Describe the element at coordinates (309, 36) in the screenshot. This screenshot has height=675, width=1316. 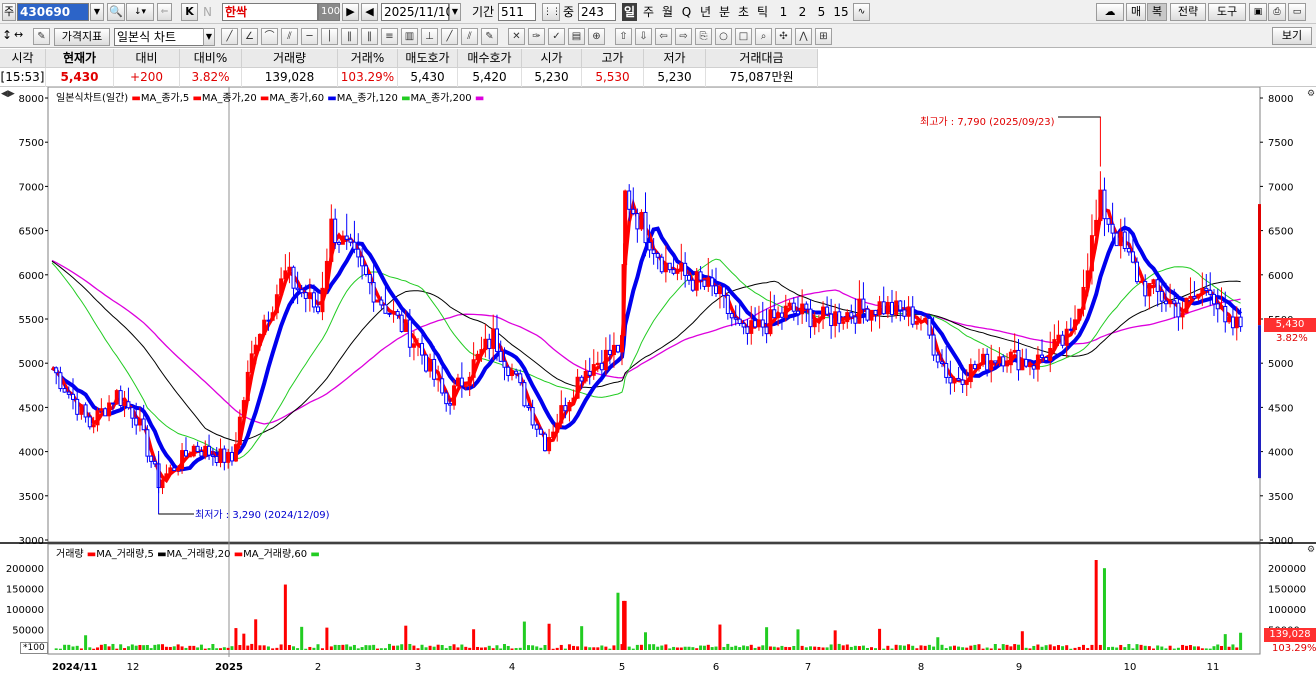
I see `horizontal-line-tool-icon: ─` at that location.